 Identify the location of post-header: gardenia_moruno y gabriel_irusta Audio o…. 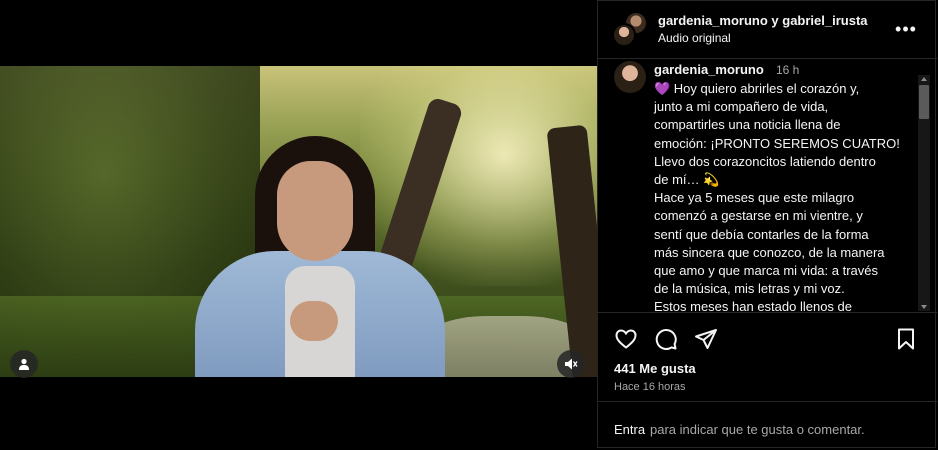
(767, 30).